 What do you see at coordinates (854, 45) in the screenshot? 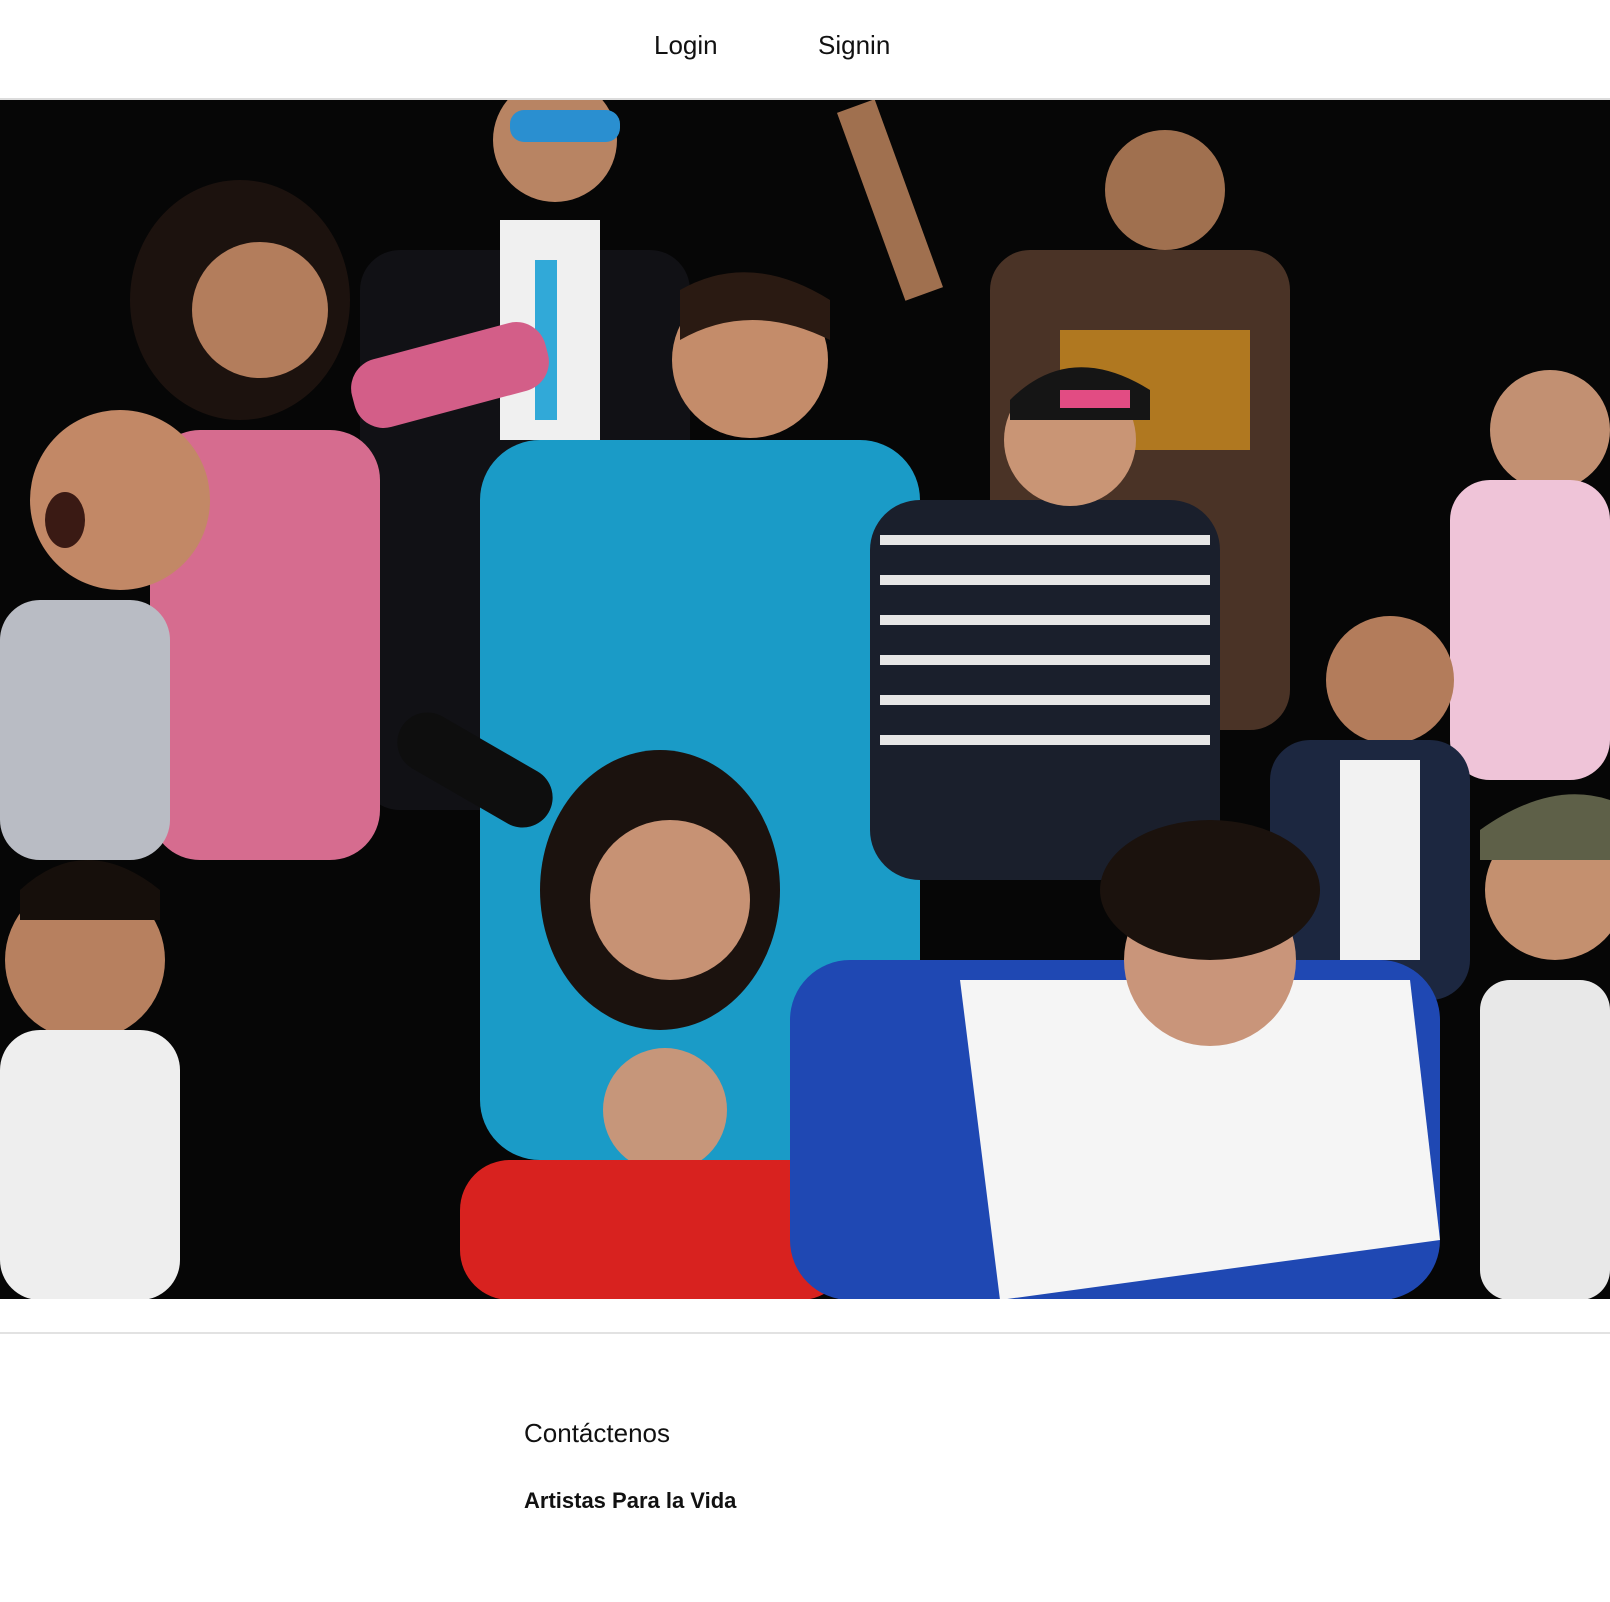
I see `signin-link: Signin` at bounding box center [854, 45].